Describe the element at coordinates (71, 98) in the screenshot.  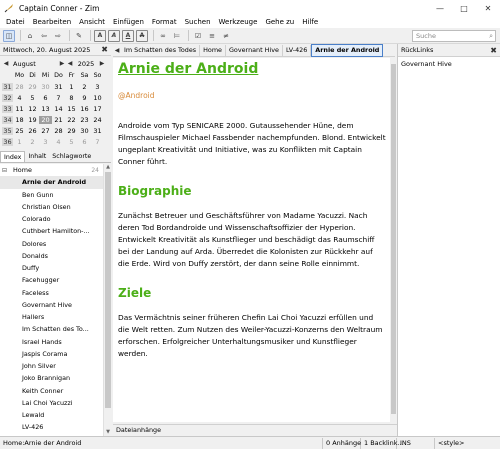
I see `calendar-day: 8` at that location.